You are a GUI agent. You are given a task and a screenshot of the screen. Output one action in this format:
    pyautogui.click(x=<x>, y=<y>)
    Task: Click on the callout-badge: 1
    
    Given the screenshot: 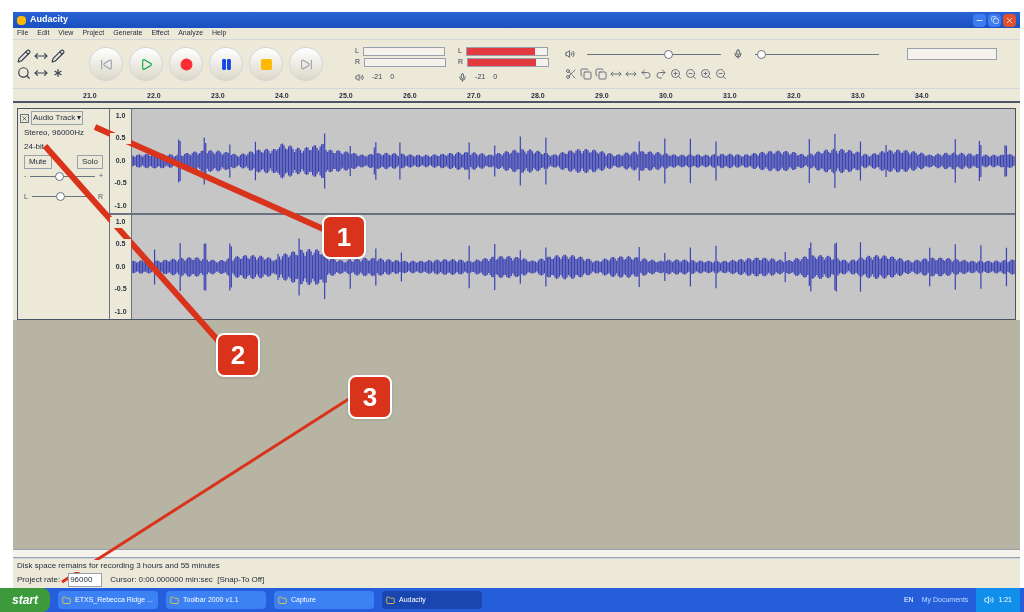 What is the action you would take?
    pyautogui.click(x=344, y=237)
    